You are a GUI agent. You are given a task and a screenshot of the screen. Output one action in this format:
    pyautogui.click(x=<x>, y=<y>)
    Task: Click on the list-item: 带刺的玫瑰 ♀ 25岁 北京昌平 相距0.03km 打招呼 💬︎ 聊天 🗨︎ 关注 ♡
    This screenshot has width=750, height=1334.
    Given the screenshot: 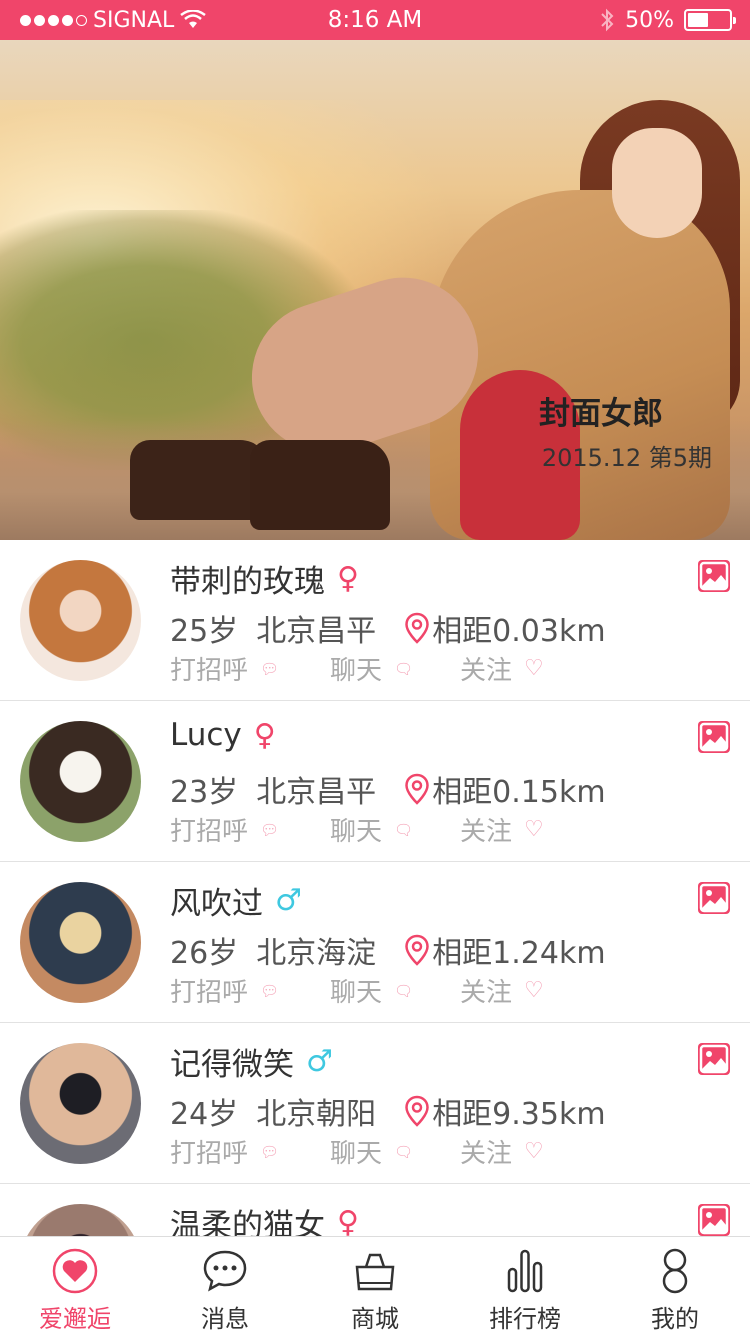 What is the action you would take?
    pyautogui.click(x=375, y=620)
    